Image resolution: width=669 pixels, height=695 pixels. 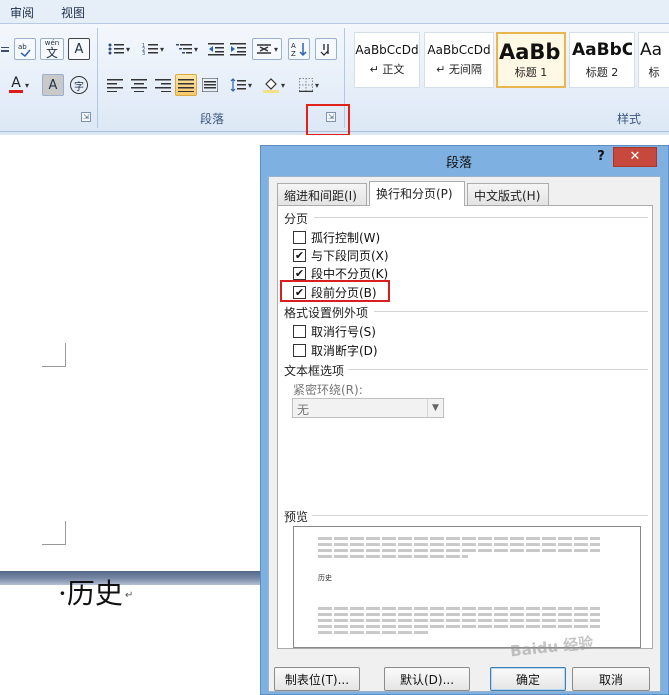 What do you see at coordinates (90, 592) in the screenshot?
I see `document-text: ·历史` at bounding box center [90, 592].